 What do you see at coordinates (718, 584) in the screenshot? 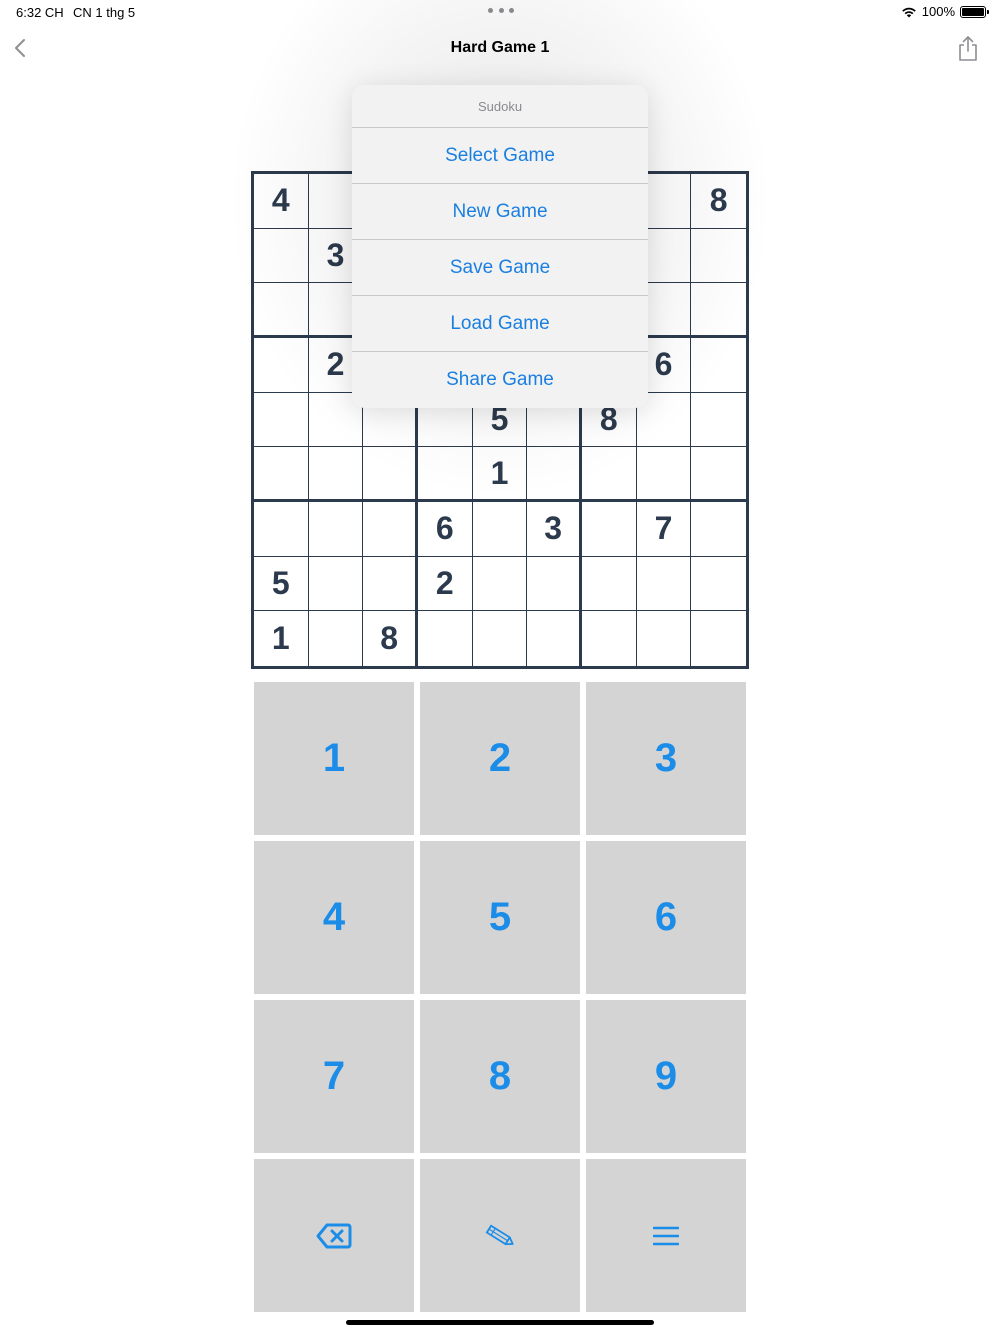
I see `sudoku-cell-r8-c9` at bounding box center [718, 584].